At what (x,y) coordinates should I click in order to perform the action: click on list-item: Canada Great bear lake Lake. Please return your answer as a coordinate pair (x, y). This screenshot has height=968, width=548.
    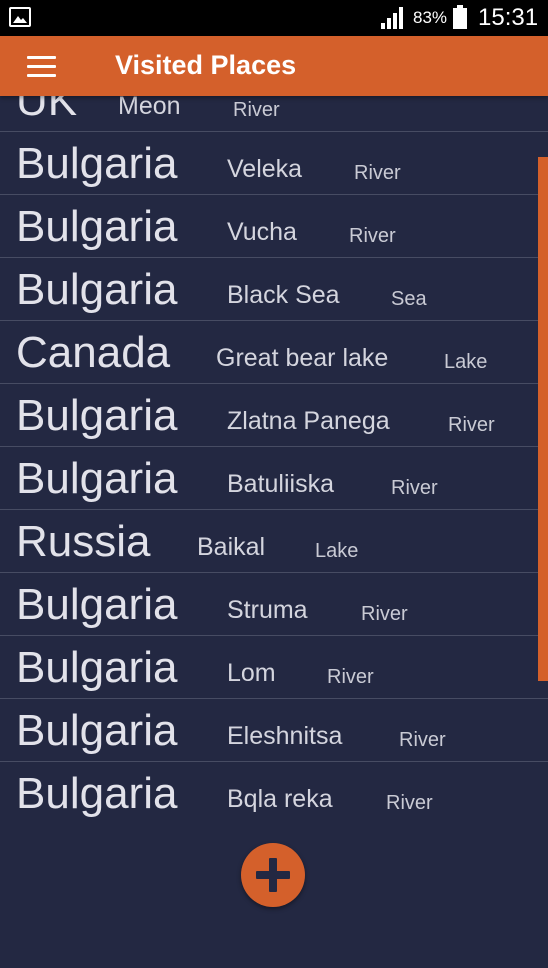
    Looking at the image, I should click on (274, 352).